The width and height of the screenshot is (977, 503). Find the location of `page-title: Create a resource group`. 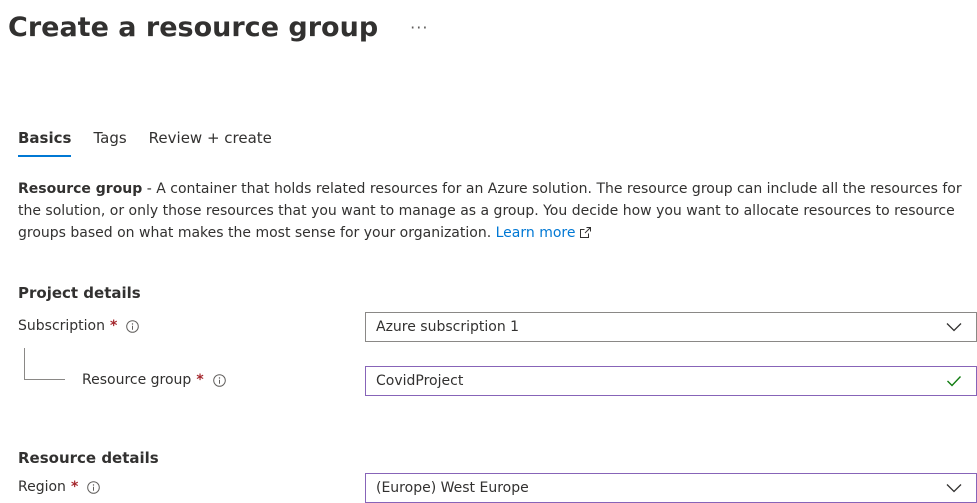

page-title: Create a resource group is located at coordinates (193, 27).